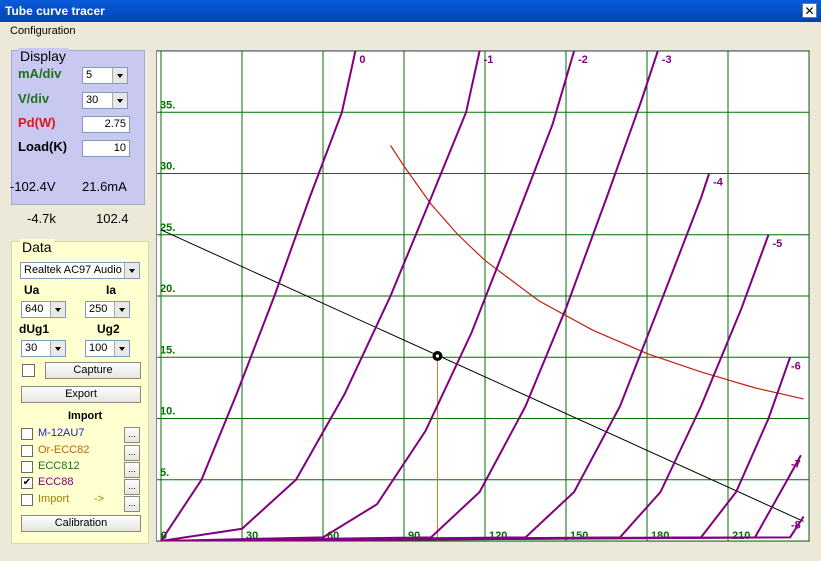 This screenshot has width=821, height=561. Describe the element at coordinates (106, 124) in the screenshot. I see `pd-input: 2.75` at that location.